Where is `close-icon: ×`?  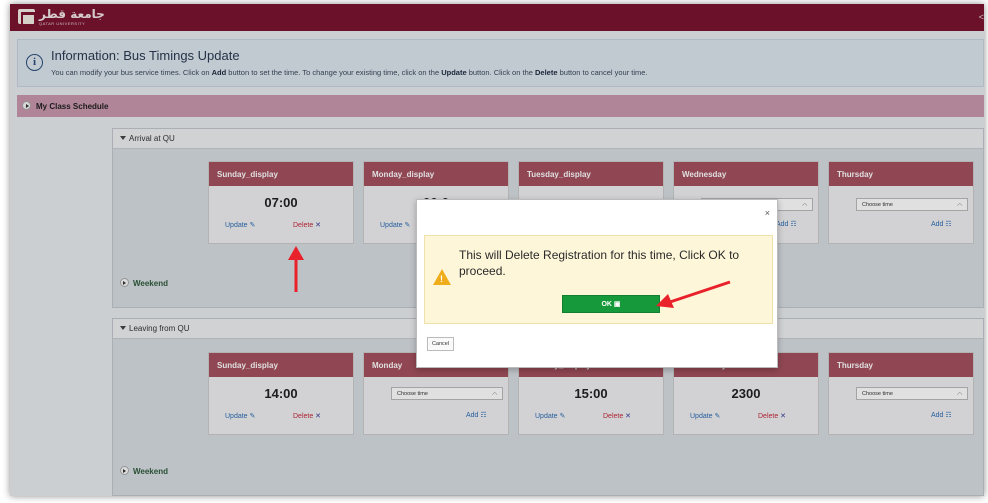 close-icon: × is located at coordinates (767, 213).